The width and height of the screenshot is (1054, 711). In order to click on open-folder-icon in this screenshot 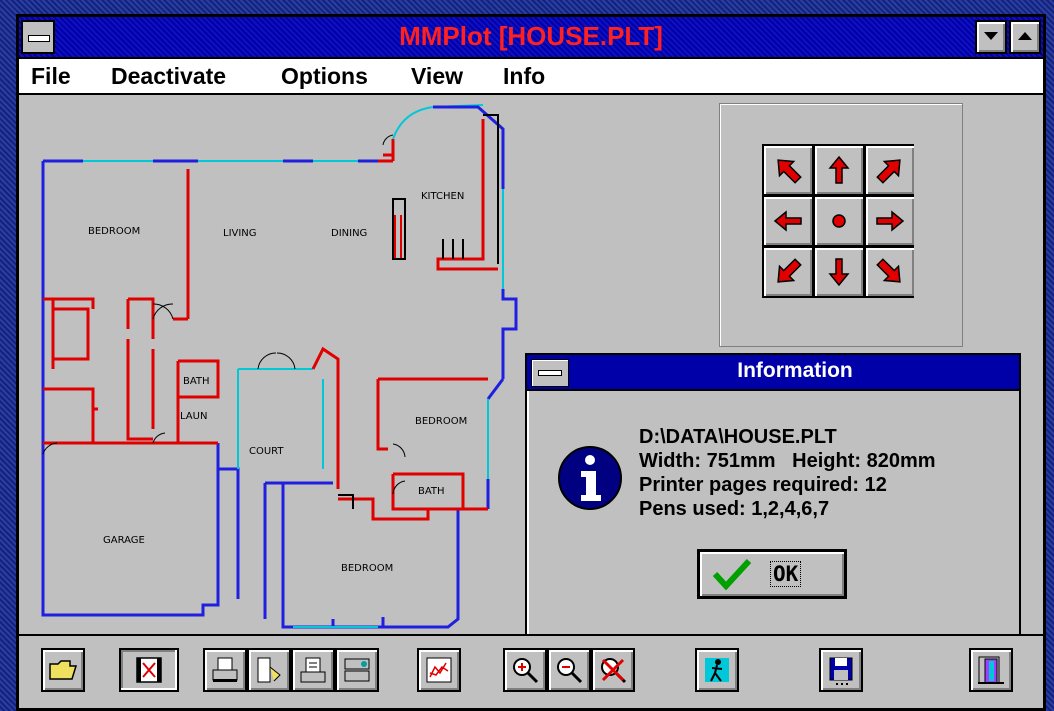, I will do `click(63, 670)`.